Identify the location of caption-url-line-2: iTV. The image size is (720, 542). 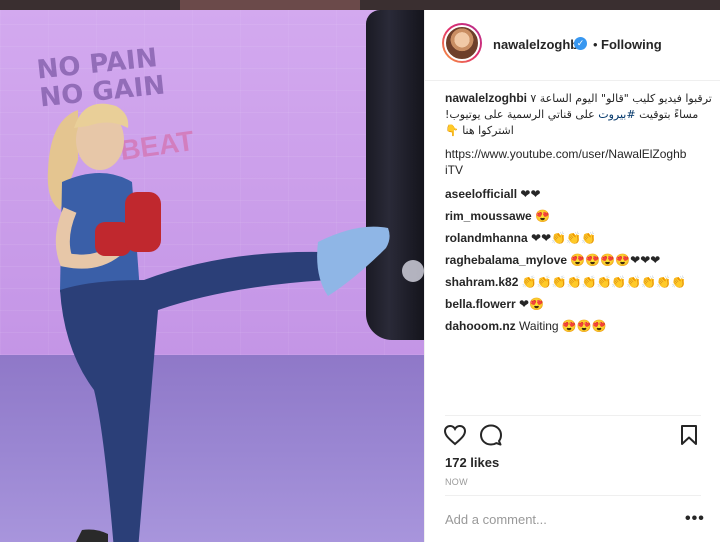
(454, 170).